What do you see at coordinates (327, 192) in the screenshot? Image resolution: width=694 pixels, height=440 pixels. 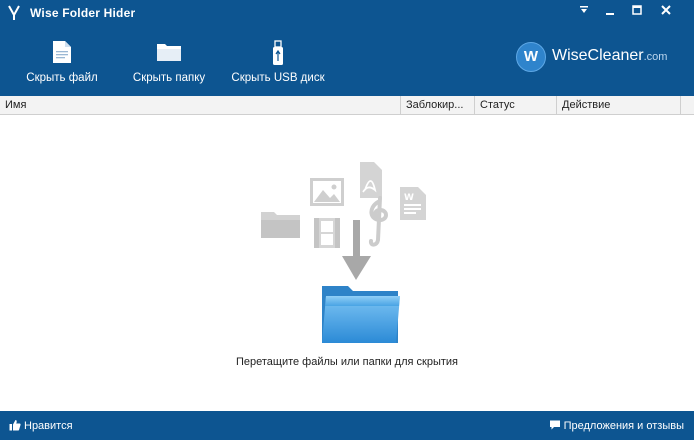 I see `image-icon` at bounding box center [327, 192].